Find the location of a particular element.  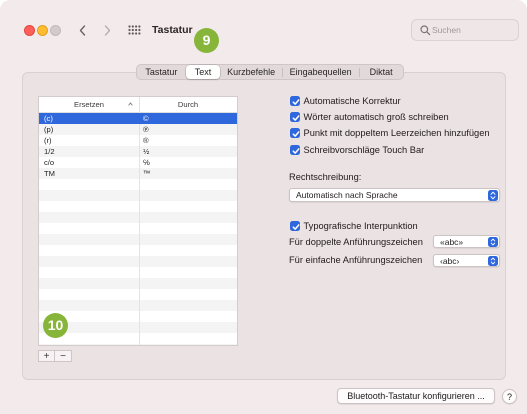

checkbox-smart-quotes: Typografische Interpunktion is located at coordinates (354, 226).